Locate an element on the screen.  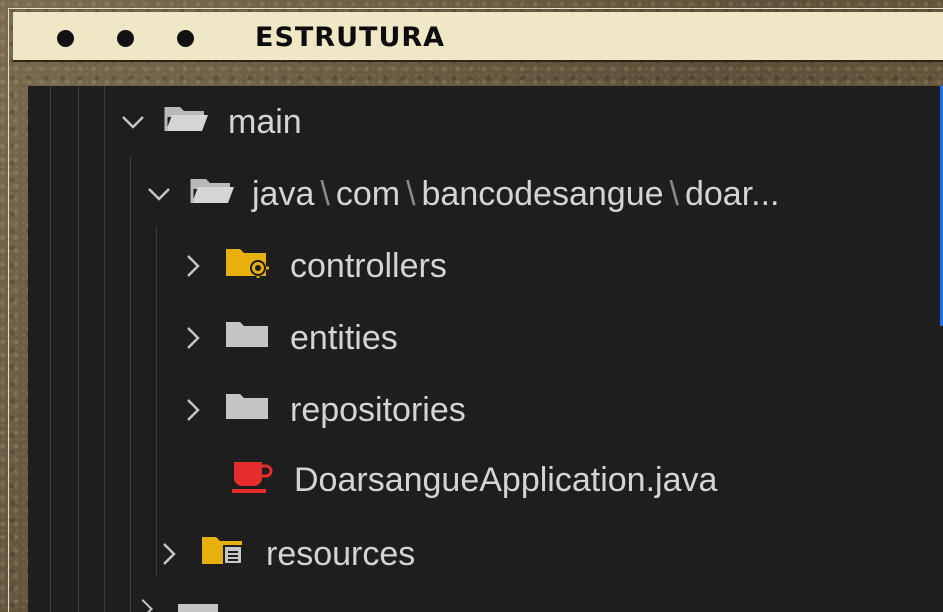
folder-gear-icon is located at coordinates (247, 266).